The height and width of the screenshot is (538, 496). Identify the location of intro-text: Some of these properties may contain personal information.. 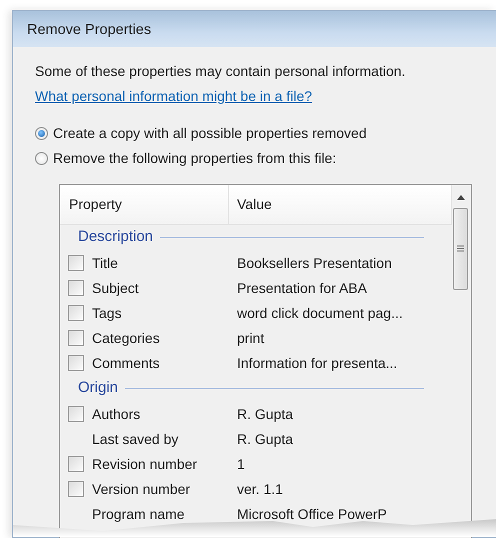
(220, 71).